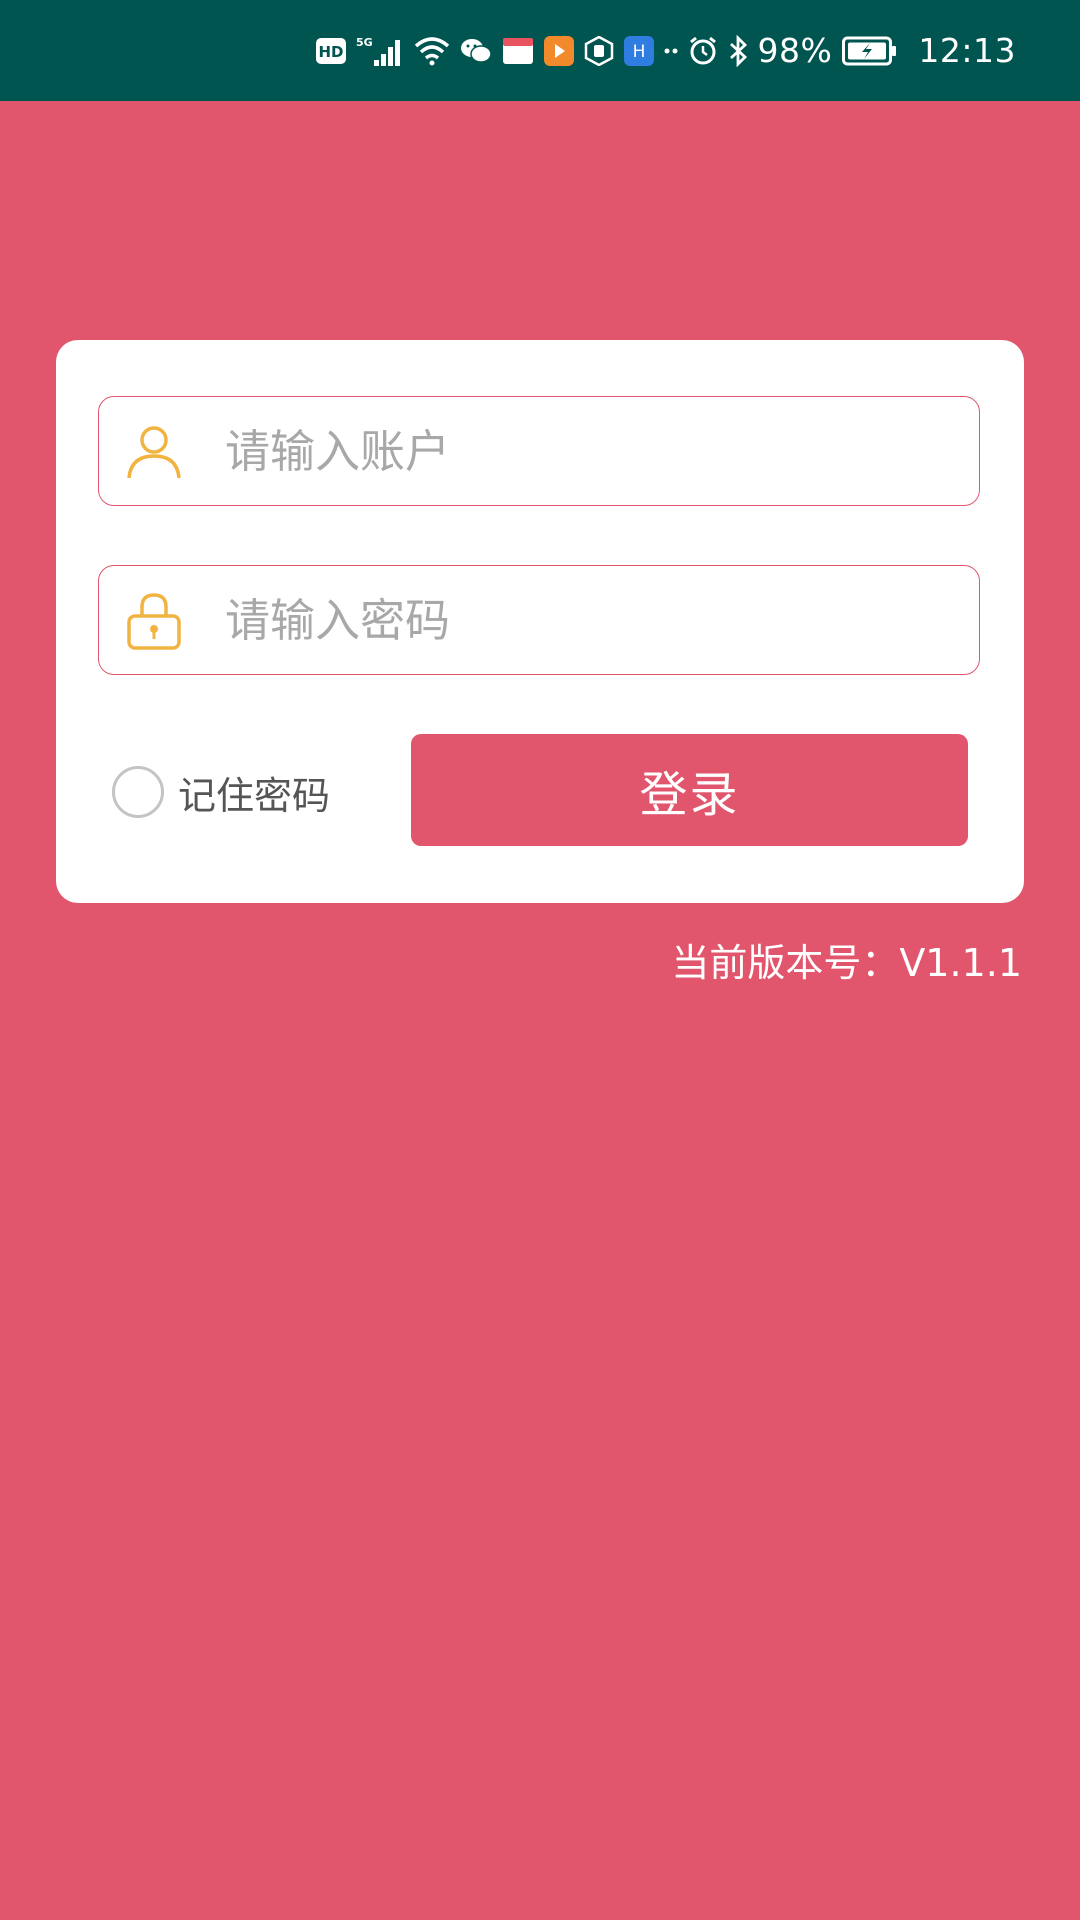 This screenshot has width=1080, height=1920. Describe the element at coordinates (967, 50) in the screenshot. I see `clock-time: 12:13` at that location.